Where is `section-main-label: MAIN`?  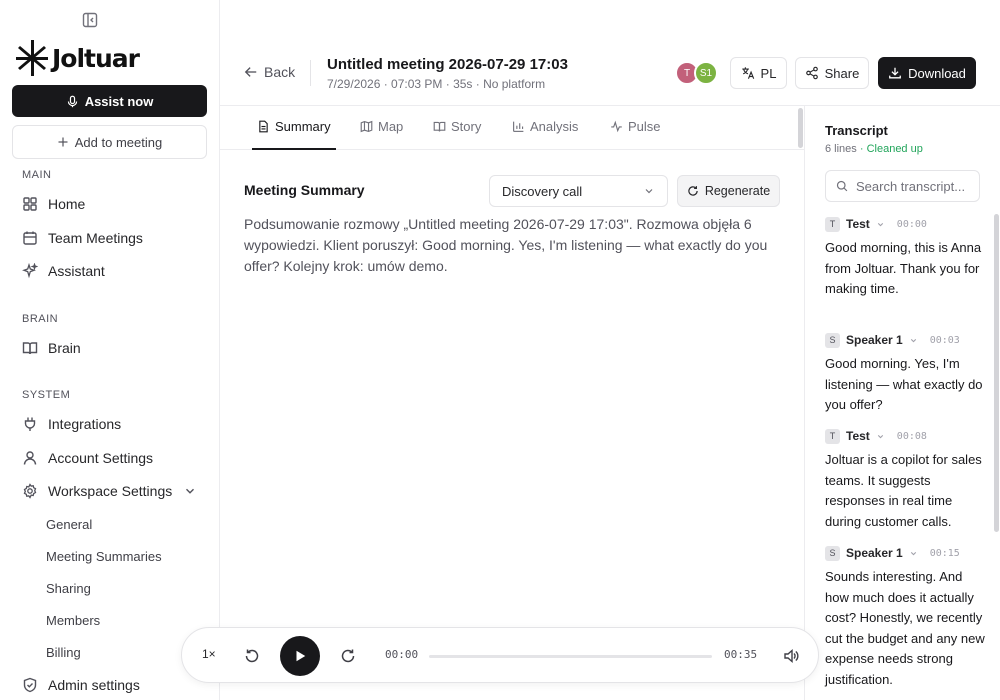
section-main-label: MAIN is located at coordinates (37, 175).